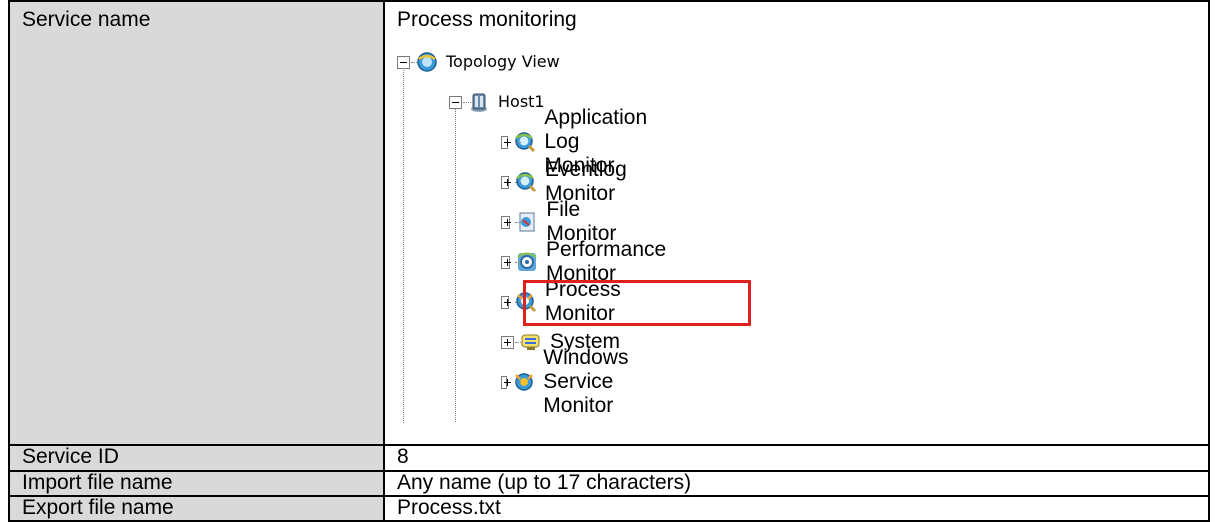 The height and width of the screenshot is (522, 1219). Describe the element at coordinates (196, 483) in the screenshot. I see `label-cell: Import file name` at that location.